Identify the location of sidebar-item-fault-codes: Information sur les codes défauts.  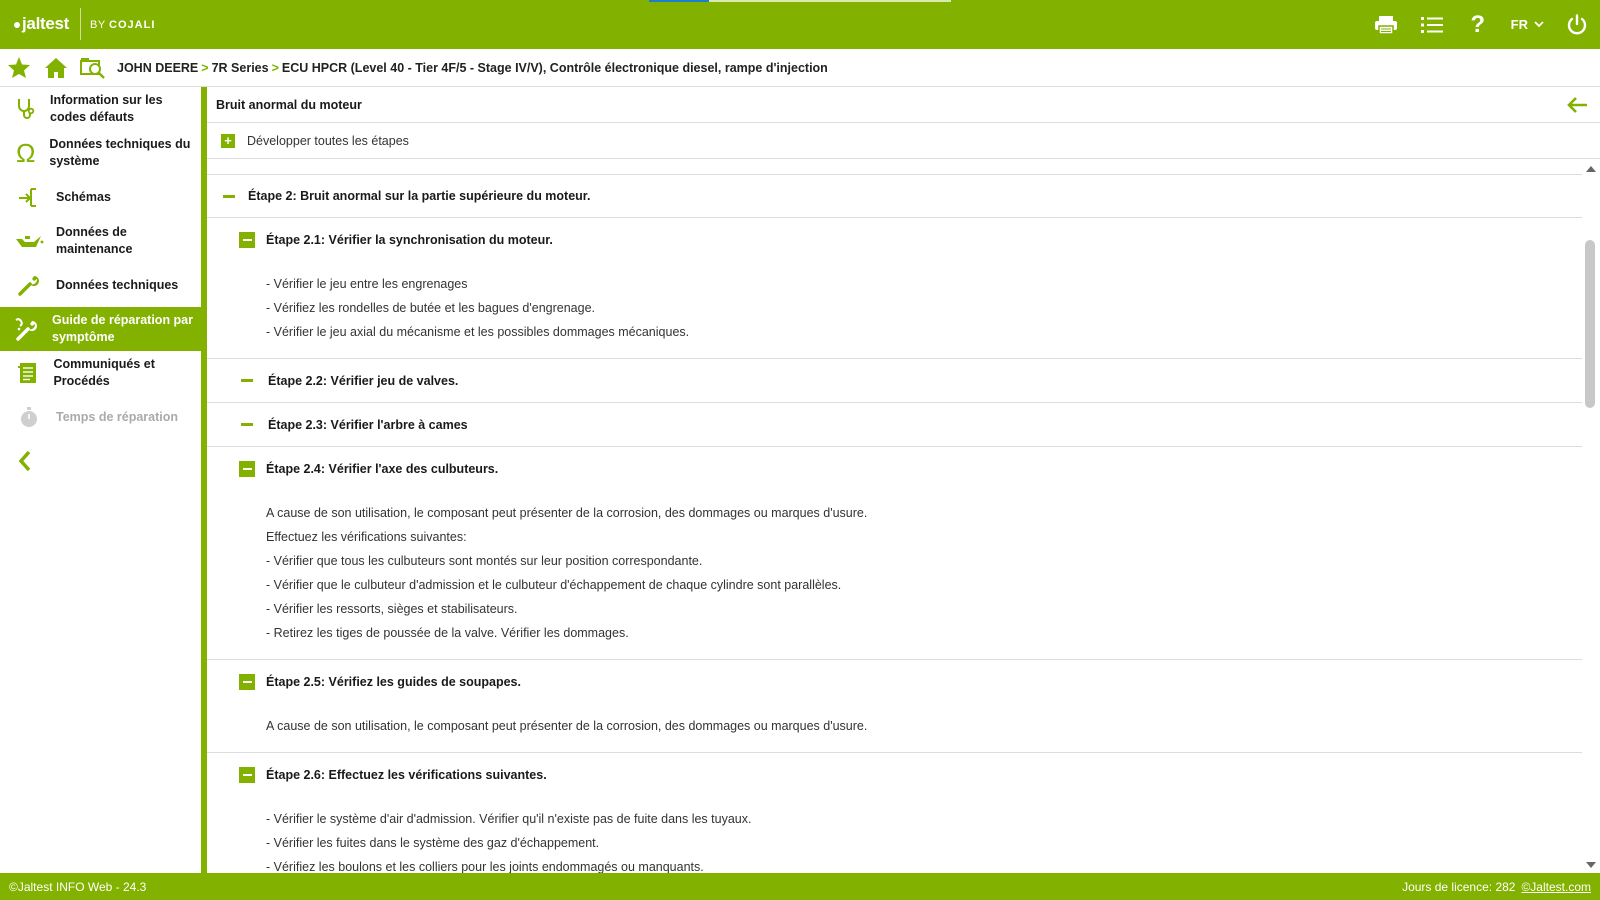
(100, 109).